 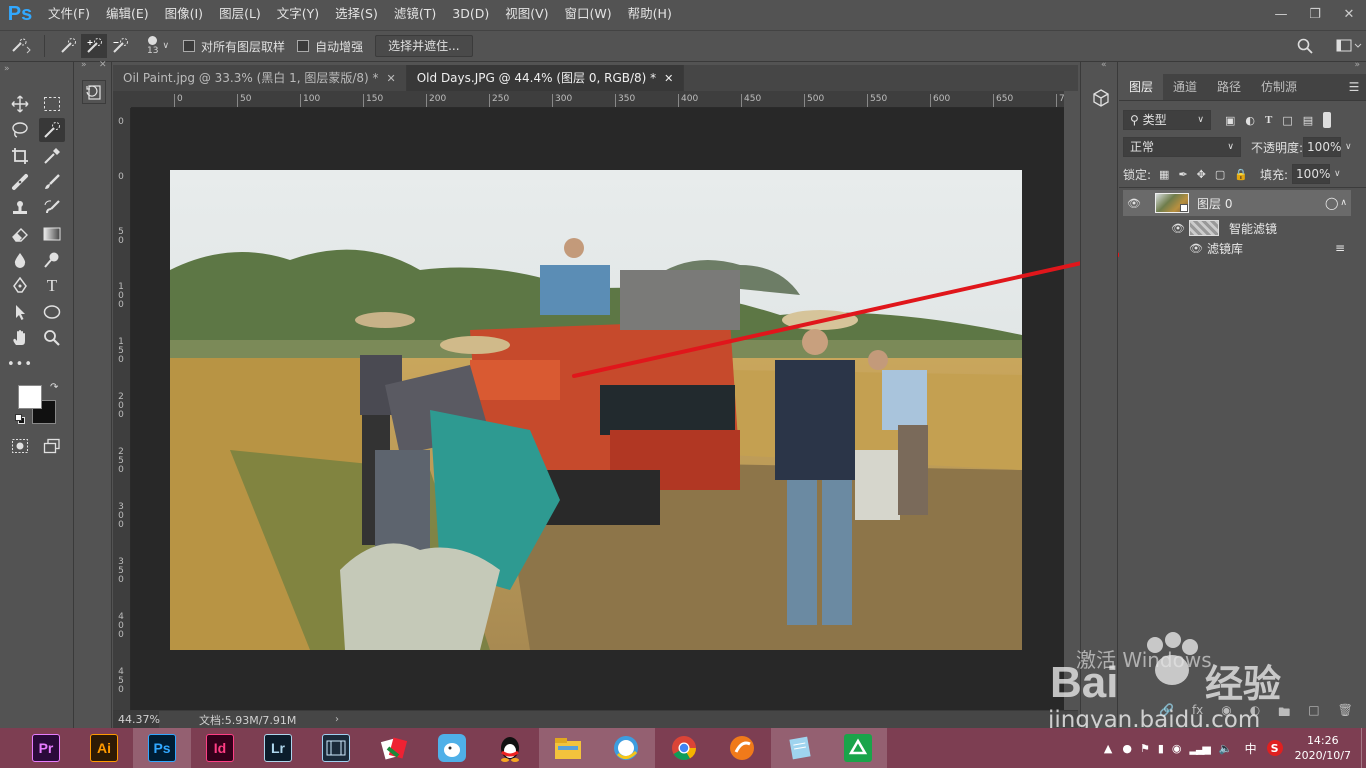 I want to click on close-button: ✕, so click(x=1349, y=14).